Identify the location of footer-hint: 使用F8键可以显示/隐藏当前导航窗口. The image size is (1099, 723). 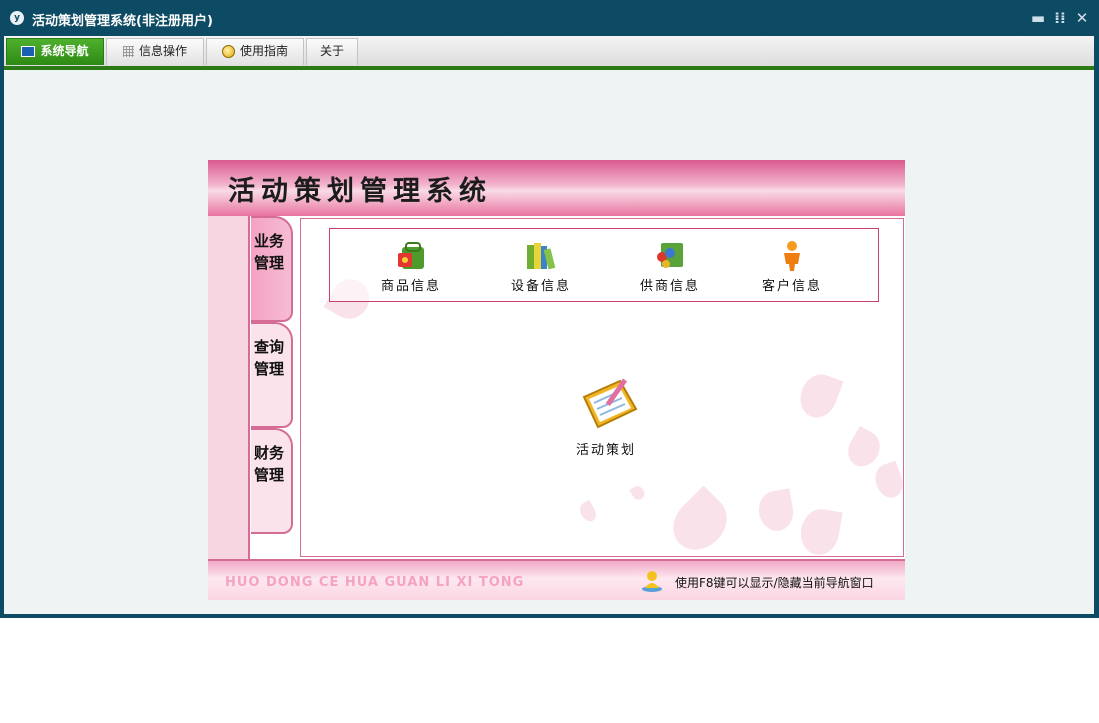
(774, 583).